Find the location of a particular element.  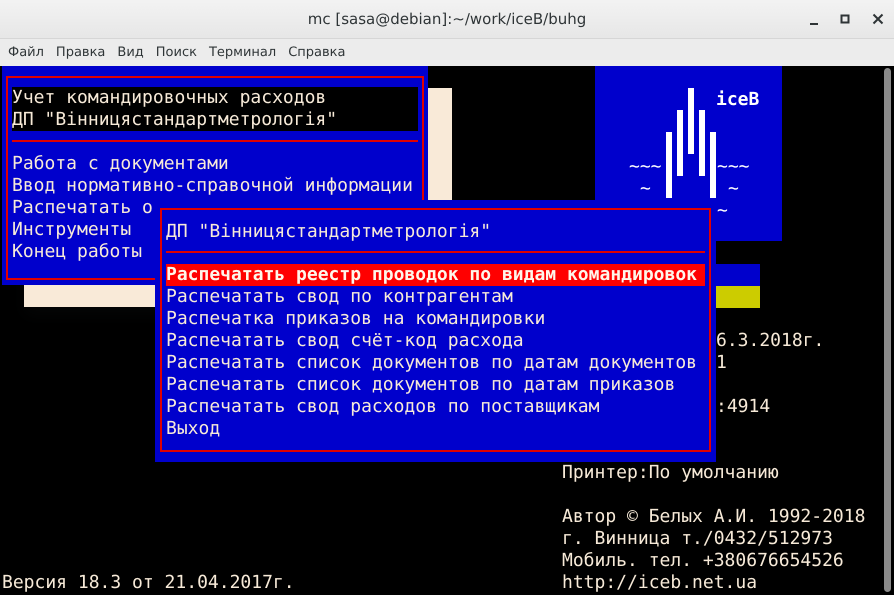

terminal-text: Мобиль. тел. +380676654526 is located at coordinates (703, 561).